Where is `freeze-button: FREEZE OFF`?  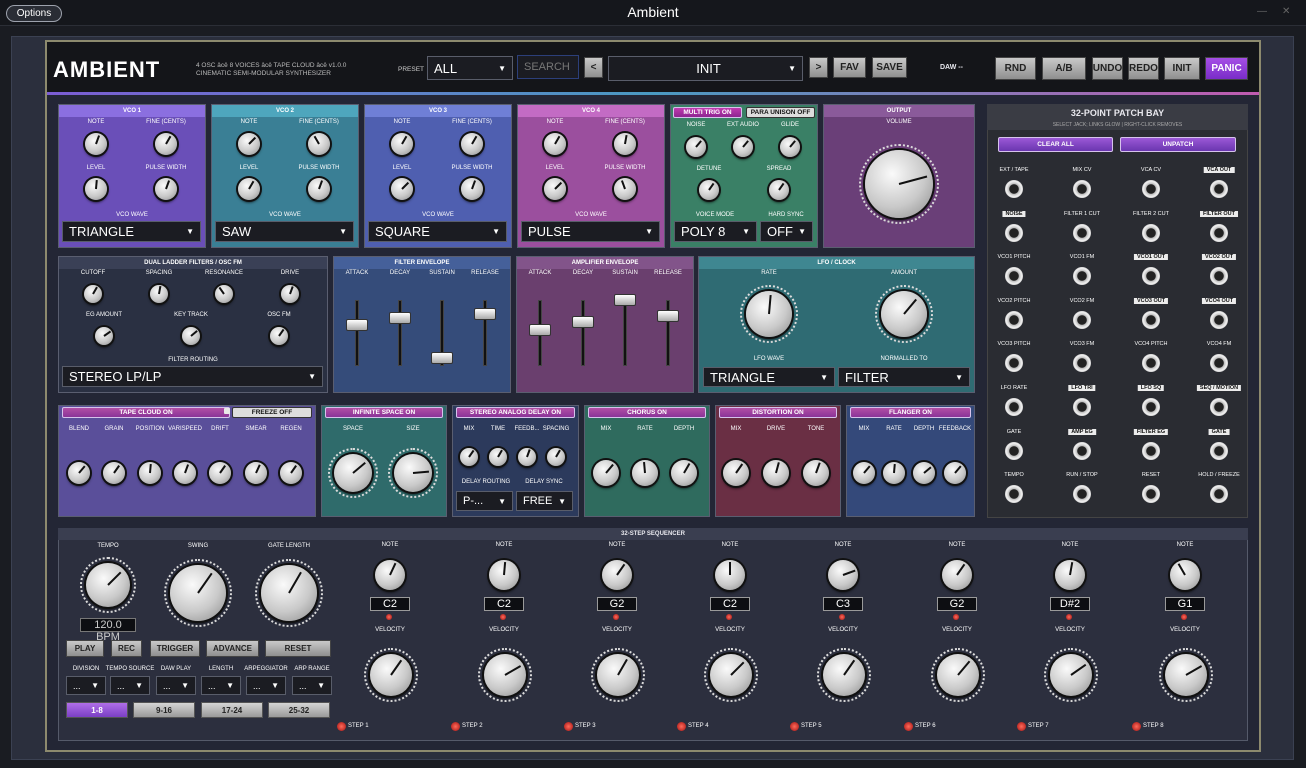
freeze-button: FREEZE OFF is located at coordinates (272, 412).